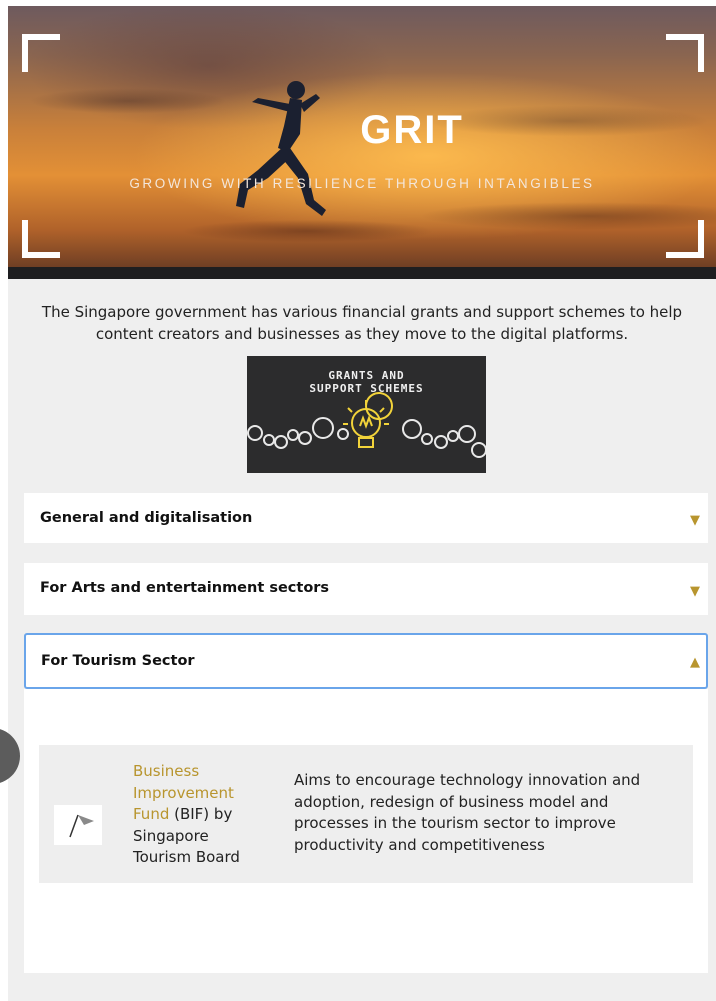 The height and width of the screenshot is (1001, 716). I want to click on accordion-title: For Tourism Sector, so click(118, 661).